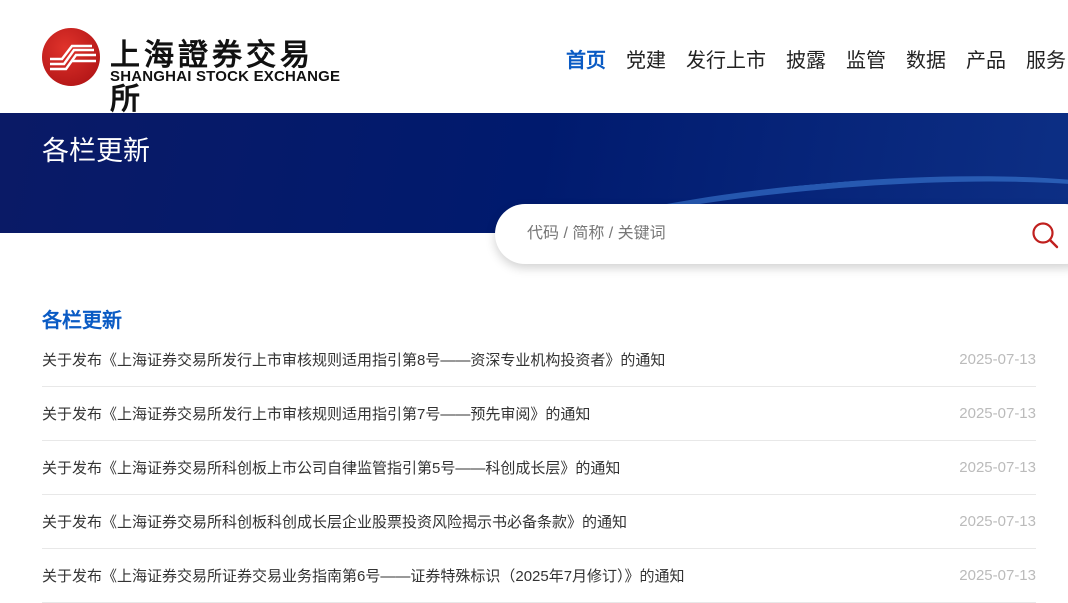  What do you see at coordinates (866, 58) in the screenshot?
I see `nav-regulation: 监管` at bounding box center [866, 58].